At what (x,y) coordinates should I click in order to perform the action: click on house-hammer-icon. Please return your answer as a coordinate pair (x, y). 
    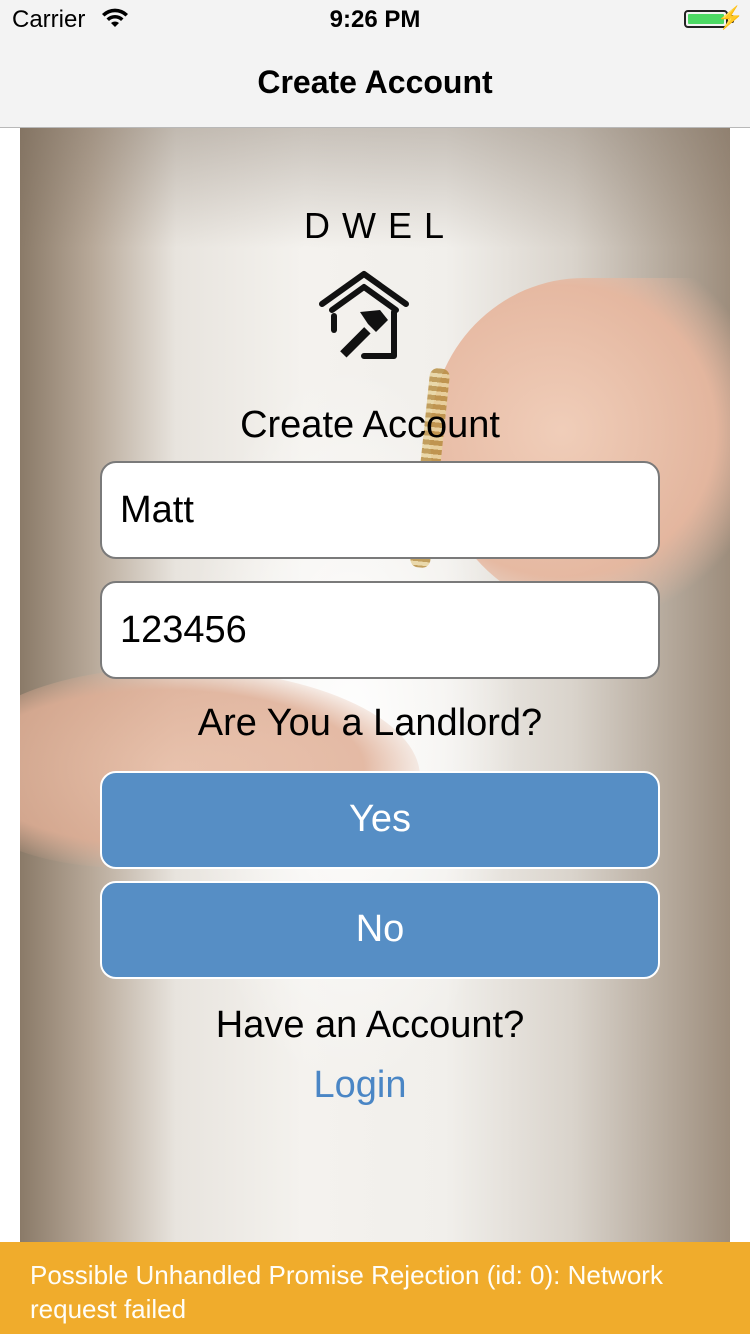
    Looking at the image, I should click on (364, 315).